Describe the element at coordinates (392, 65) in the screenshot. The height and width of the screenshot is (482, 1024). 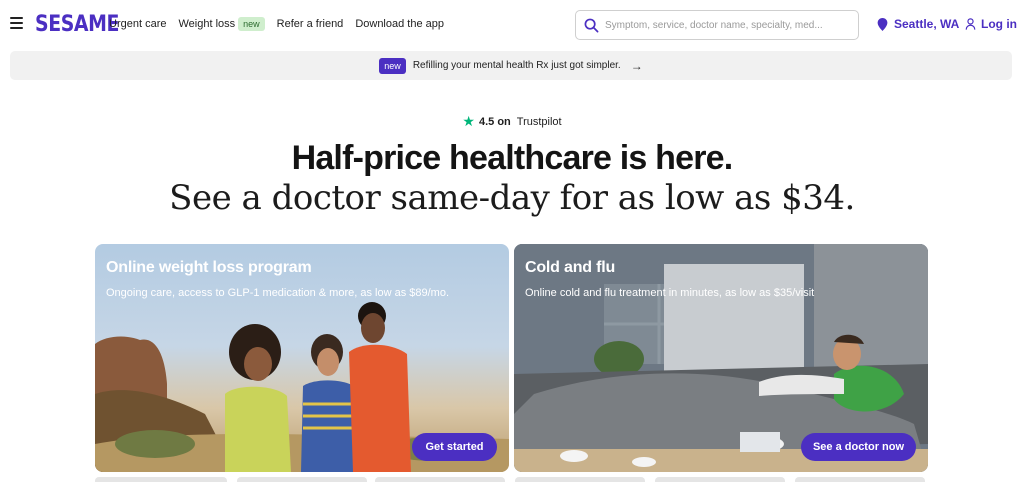
I see `announcement-new-badge: new` at that location.